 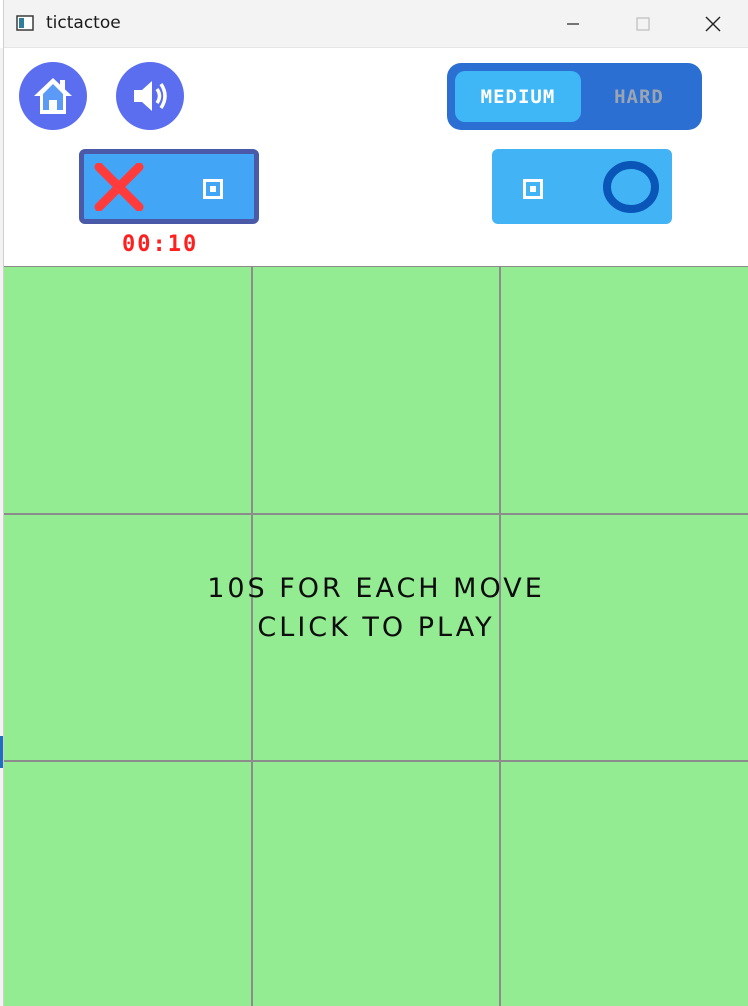 I want to click on difficulty-option-hard: HARD, so click(x=639, y=96).